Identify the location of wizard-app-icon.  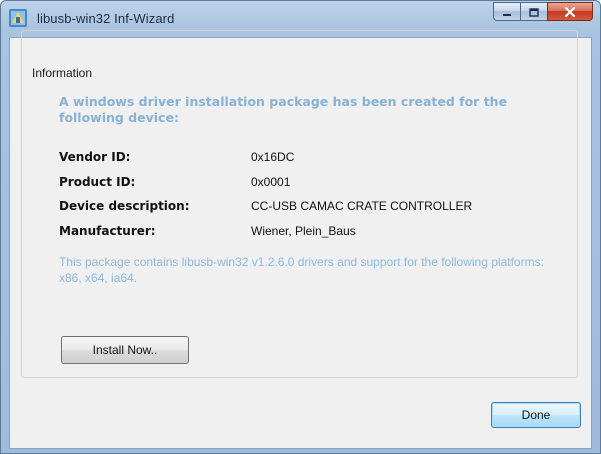
(18, 18).